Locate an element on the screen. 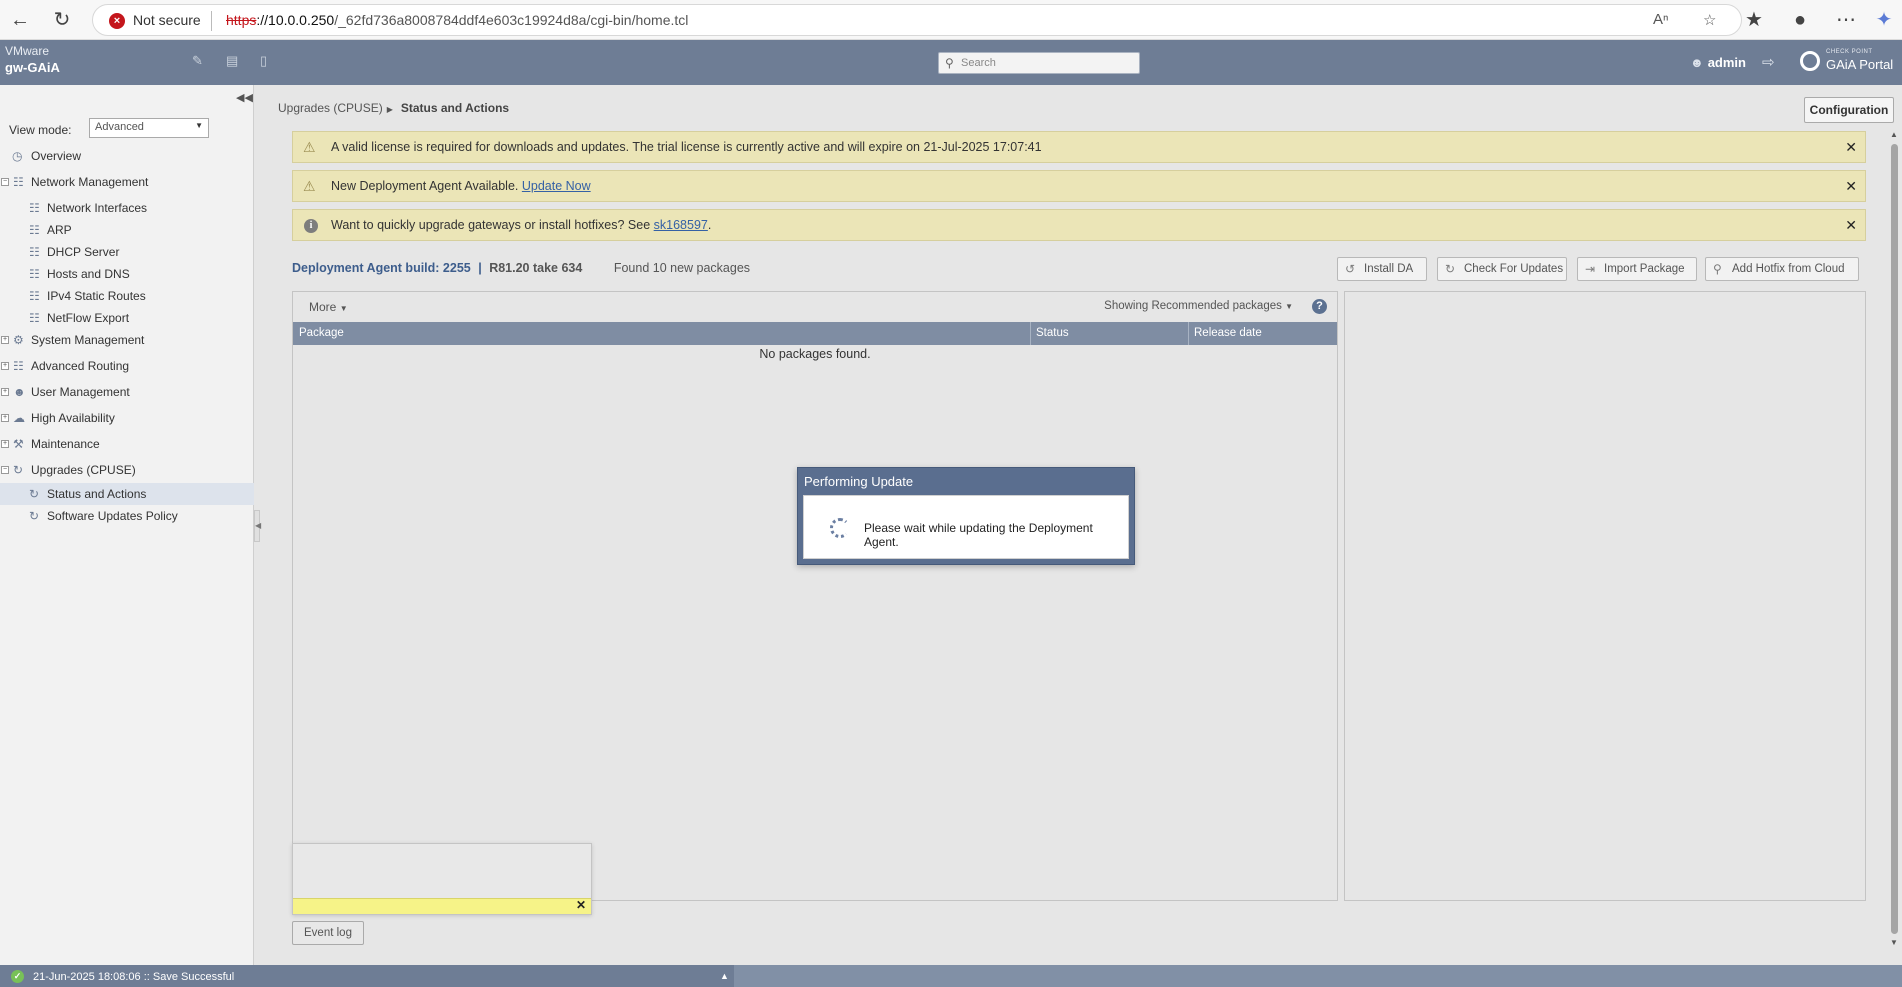 Image resolution: width=1902 pixels, height=987 pixels. sidebar-item-system-management: + ⚙ System Management is located at coordinates (127, 340).